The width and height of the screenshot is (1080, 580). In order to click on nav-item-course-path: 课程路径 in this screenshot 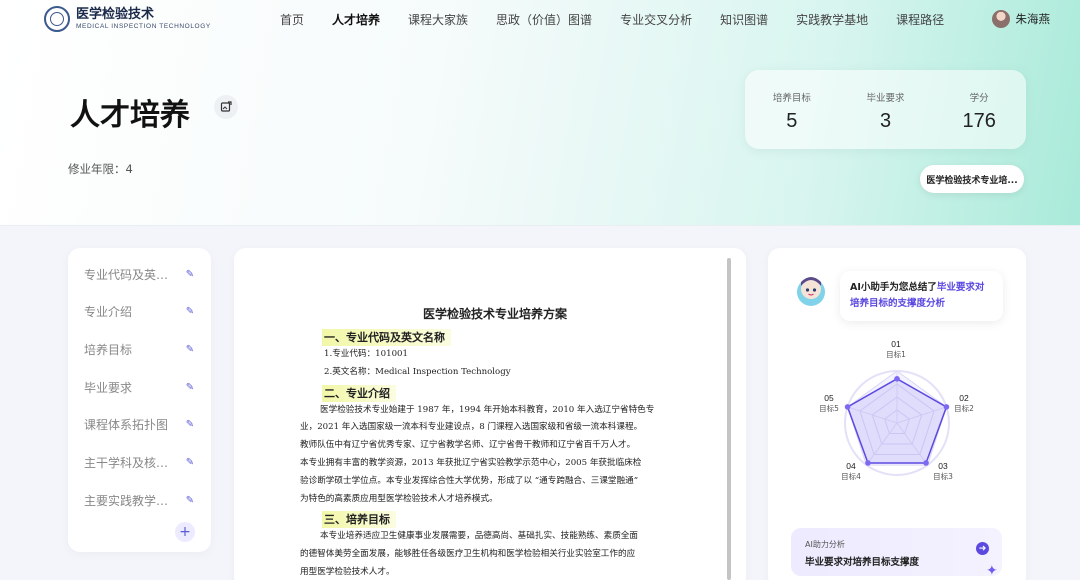, I will do `click(920, 19)`.